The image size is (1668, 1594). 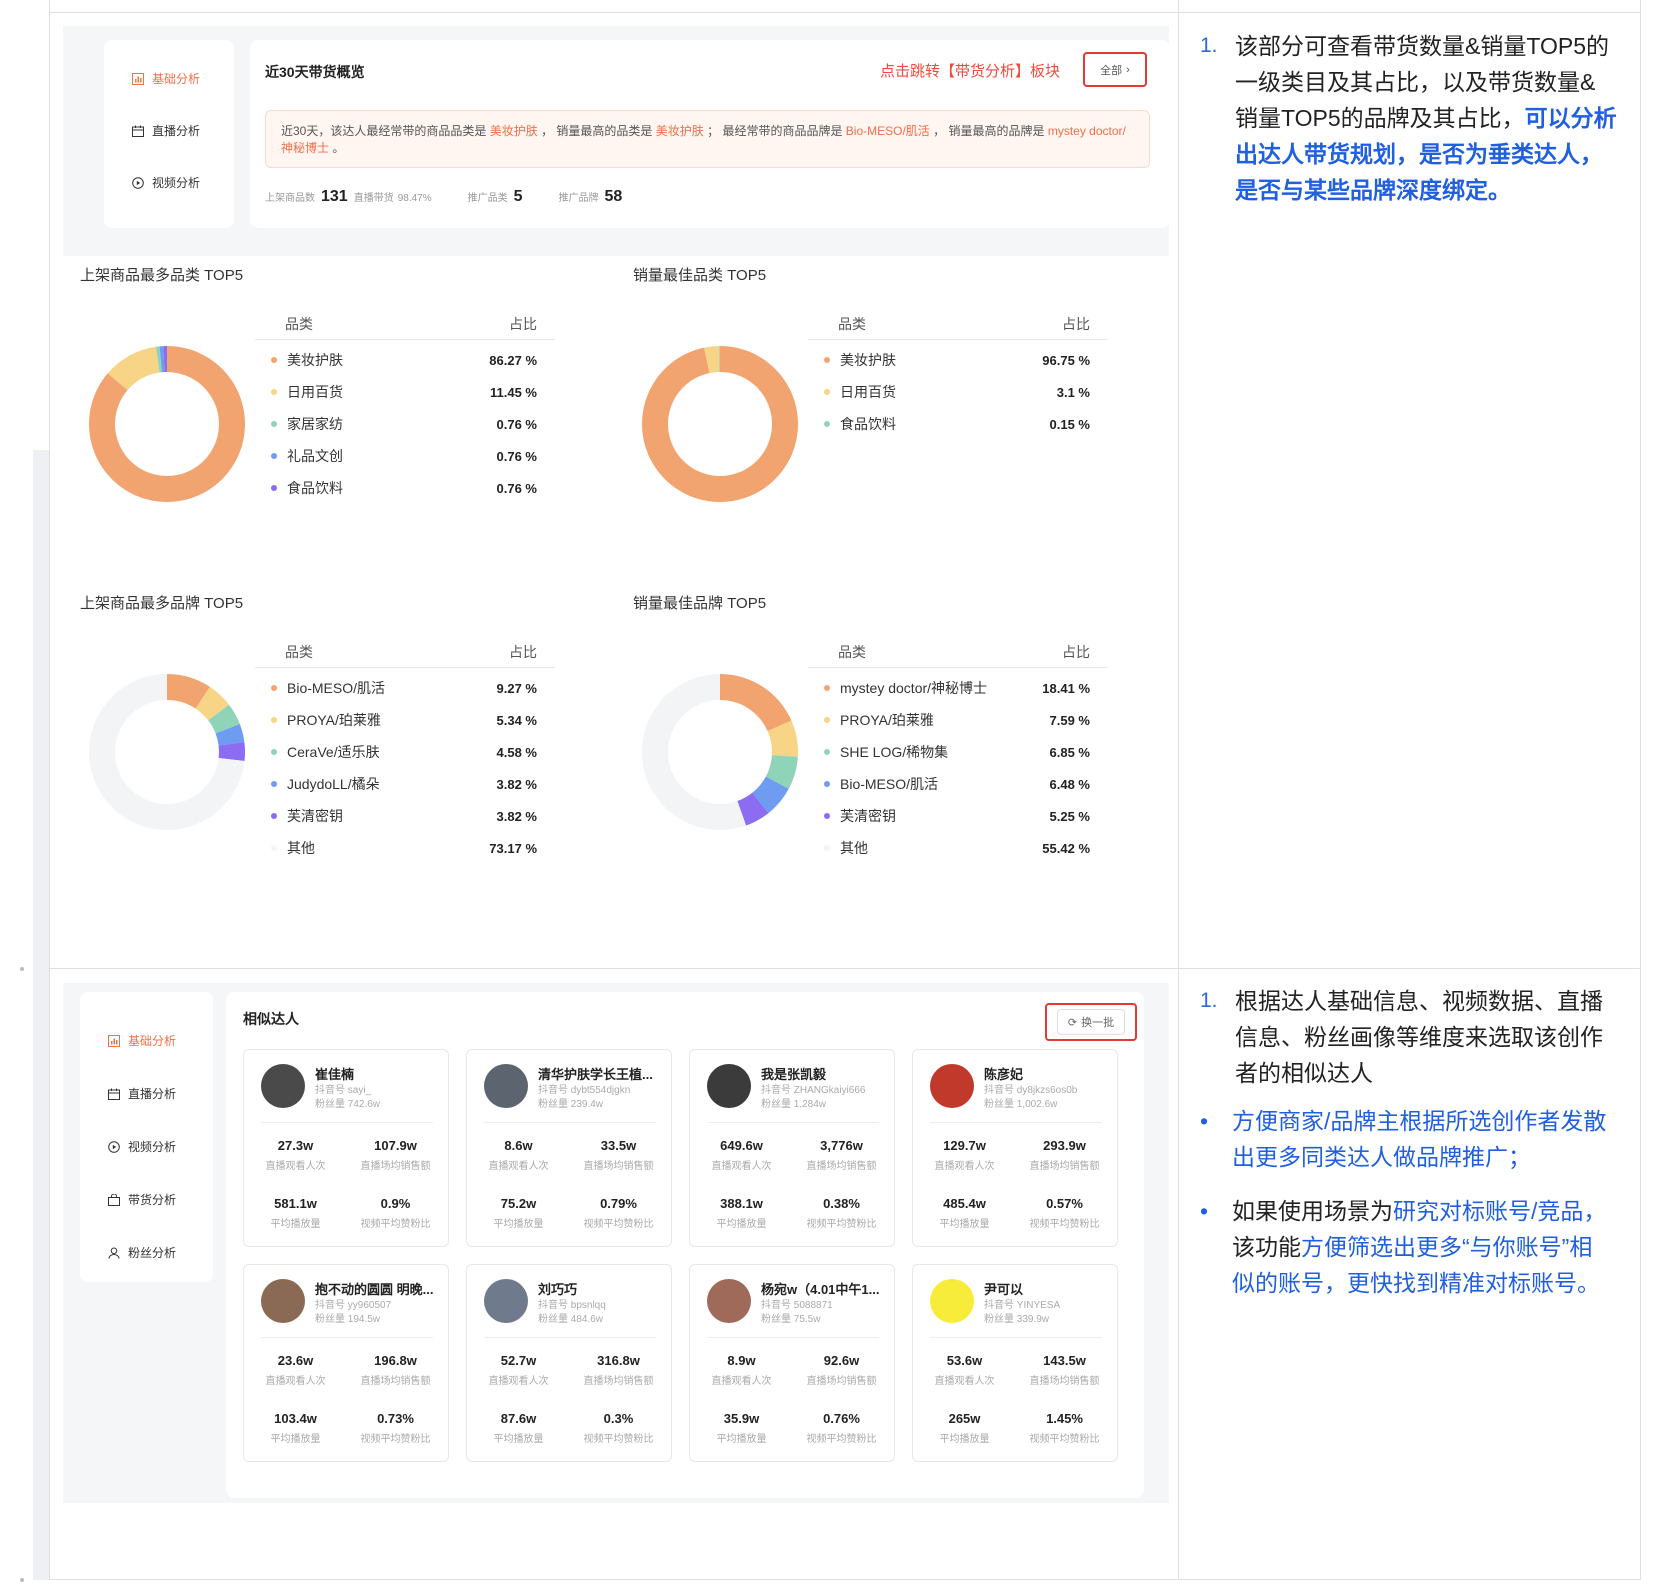 I want to click on nav-item-label: 视频分析, so click(x=152, y=1147).